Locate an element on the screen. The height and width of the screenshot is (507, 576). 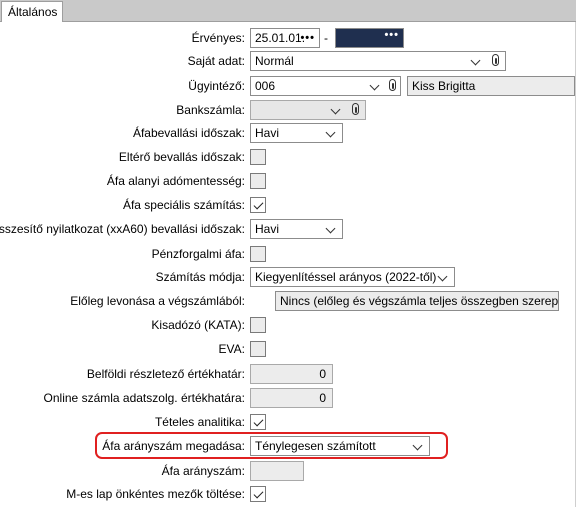
ugyintezo-name-field: Kiss Brigitta is located at coordinates (491, 86).